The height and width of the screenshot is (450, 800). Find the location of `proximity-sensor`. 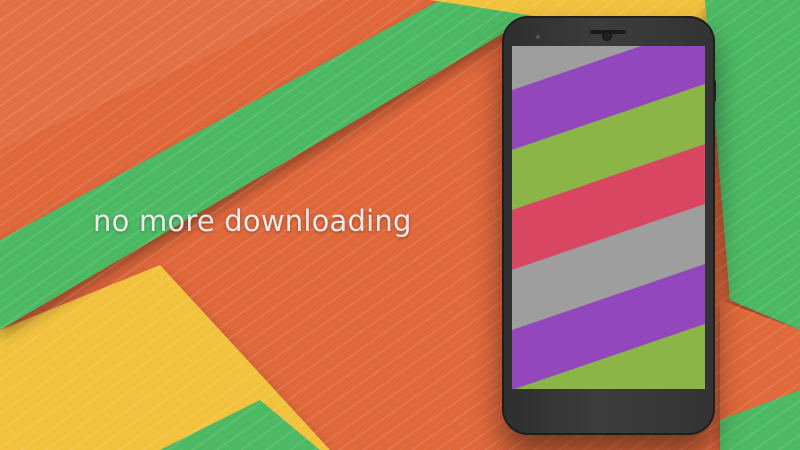

proximity-sensor is located at coordinates (538, 37).